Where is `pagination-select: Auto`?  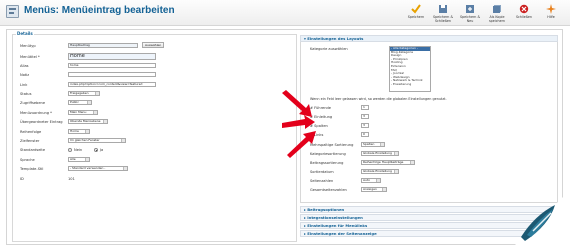 pagination-select: Auto is located at coordinates (371, 180).